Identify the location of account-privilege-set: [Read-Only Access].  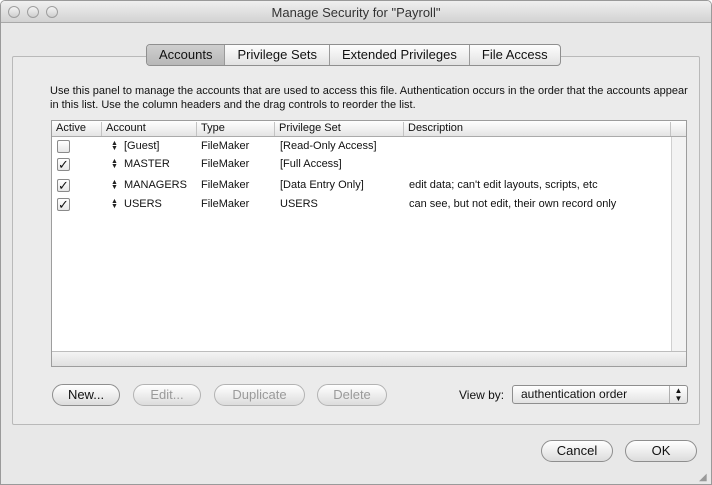
(328, 146).